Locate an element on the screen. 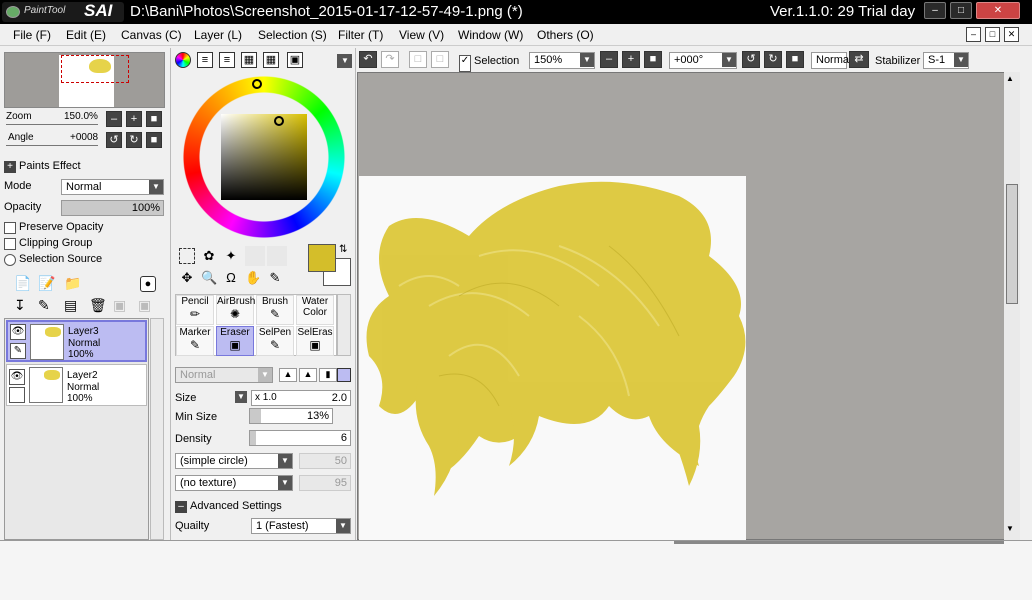  color-wheel is located at coordinates (264, 157).